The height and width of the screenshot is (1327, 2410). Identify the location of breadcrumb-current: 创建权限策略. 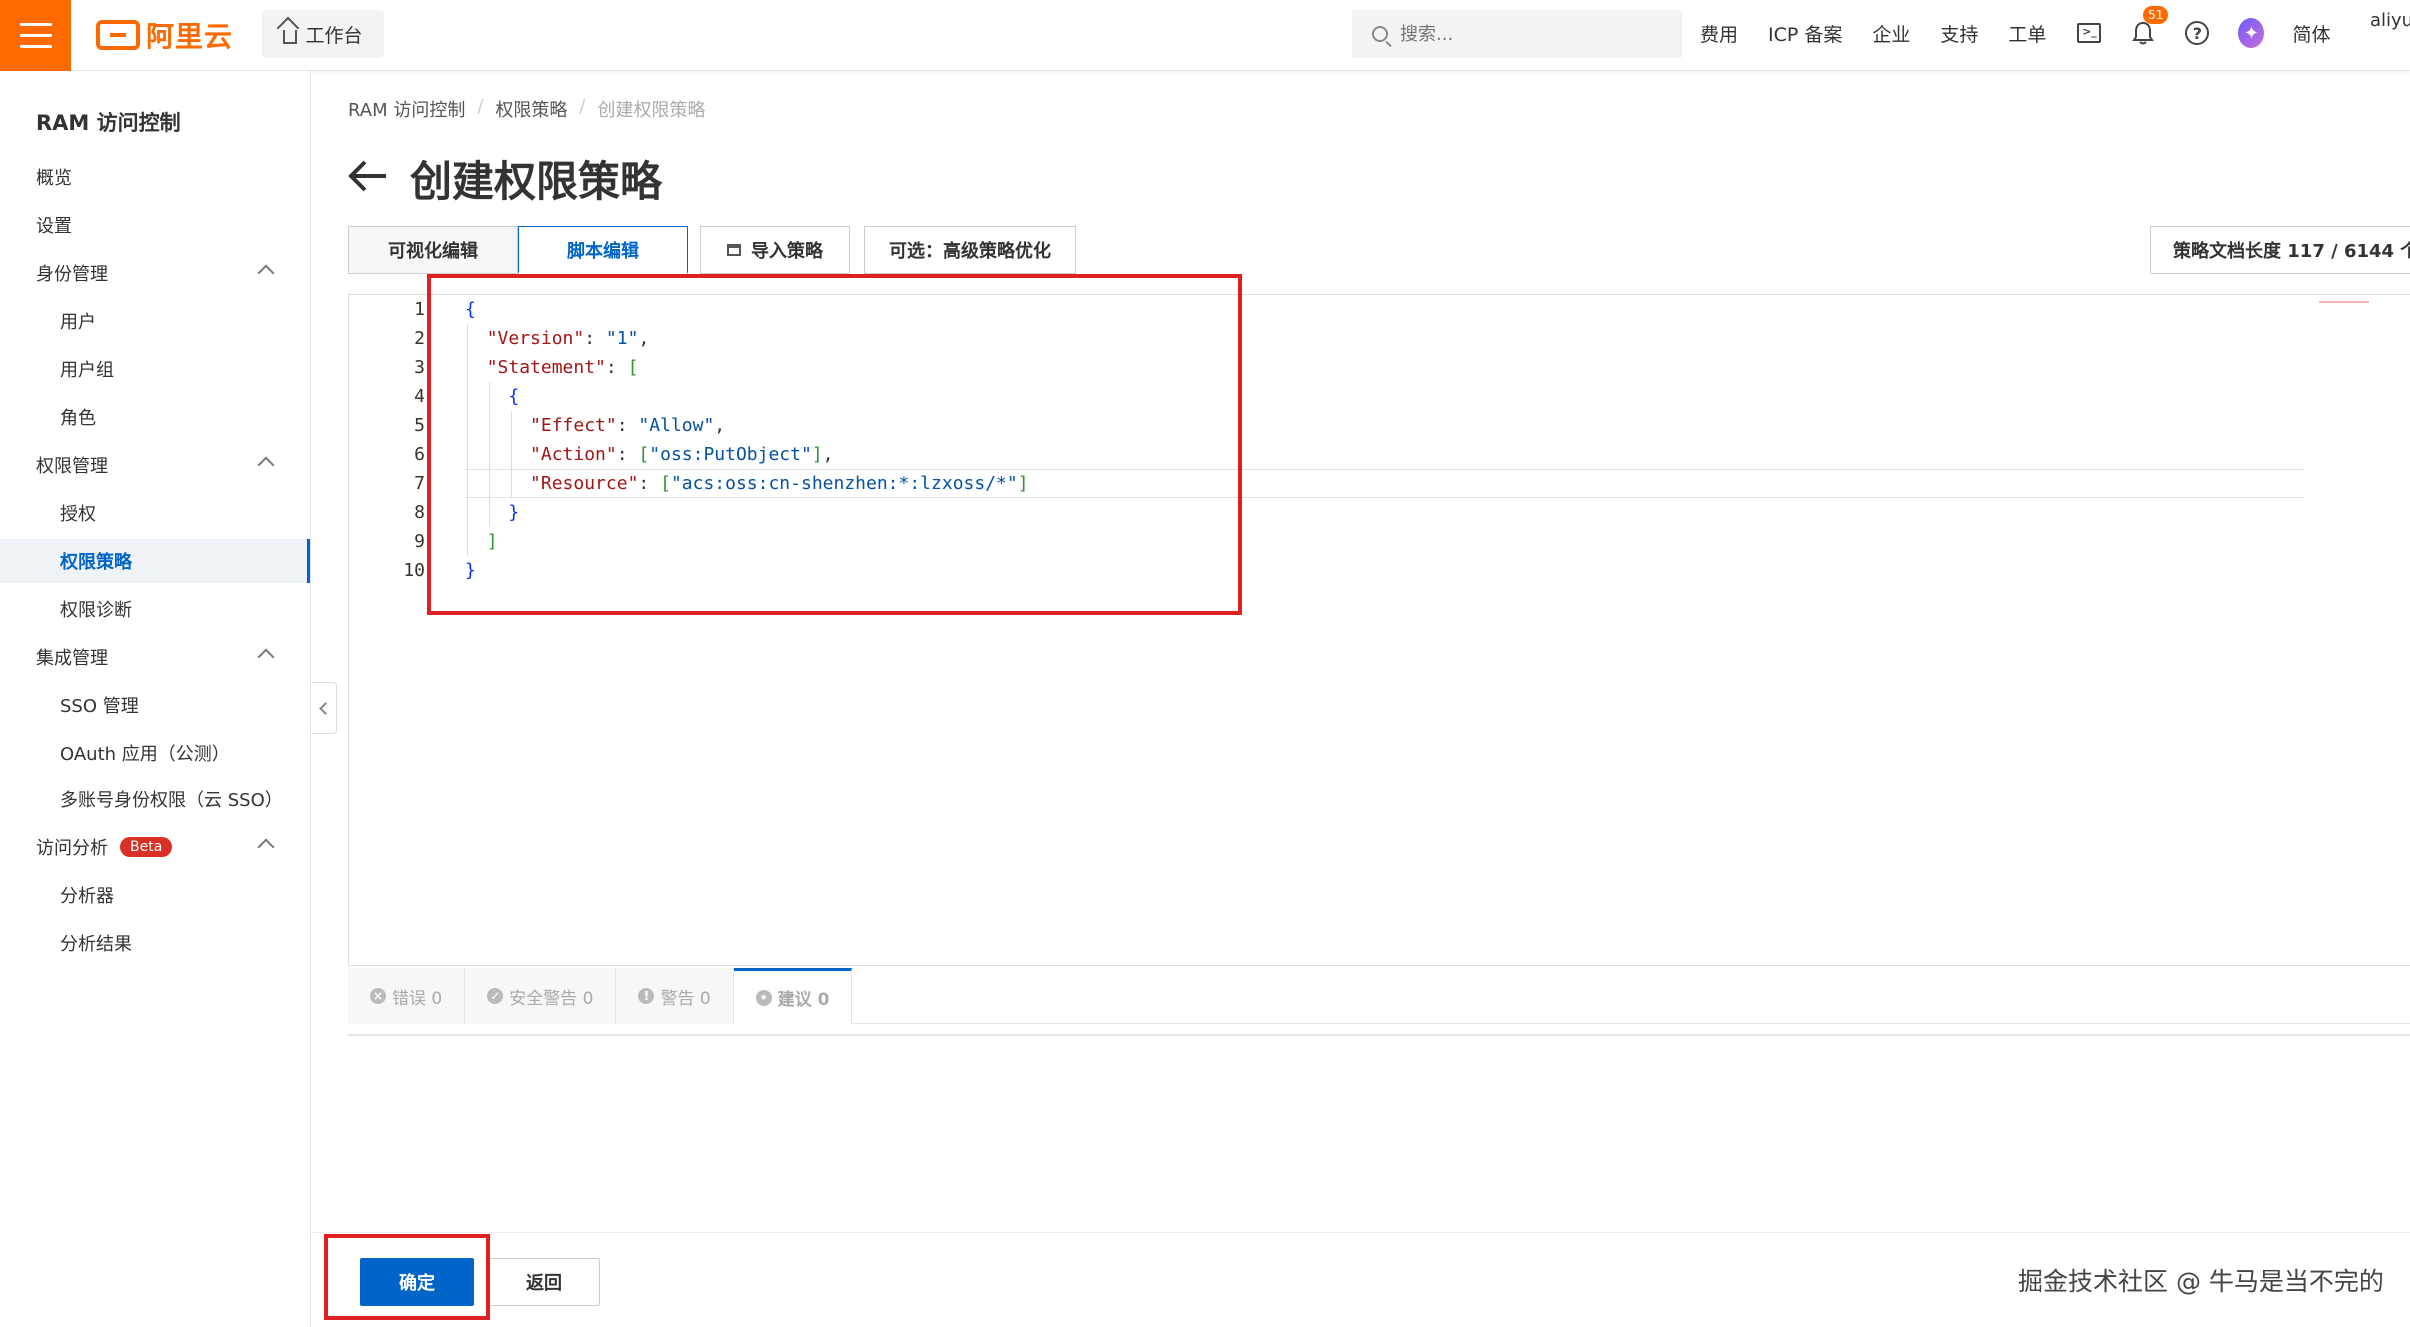
(651, 110).